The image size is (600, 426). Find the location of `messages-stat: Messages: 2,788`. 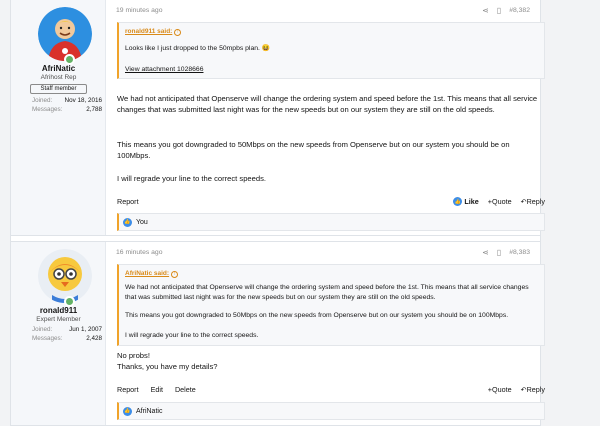

messages-stat: Messages: 2,788 is located at coordinates (67, 109).